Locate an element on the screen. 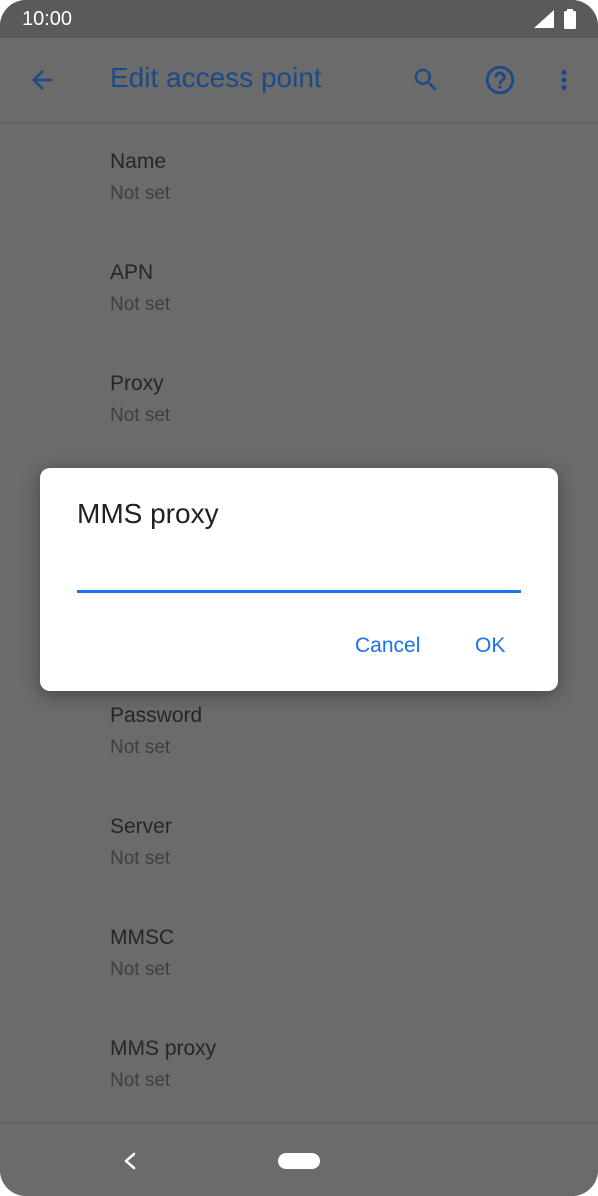 This screenshot has width=598, height=1196. page-title: Edit access point is located at coordinates (216, 77).